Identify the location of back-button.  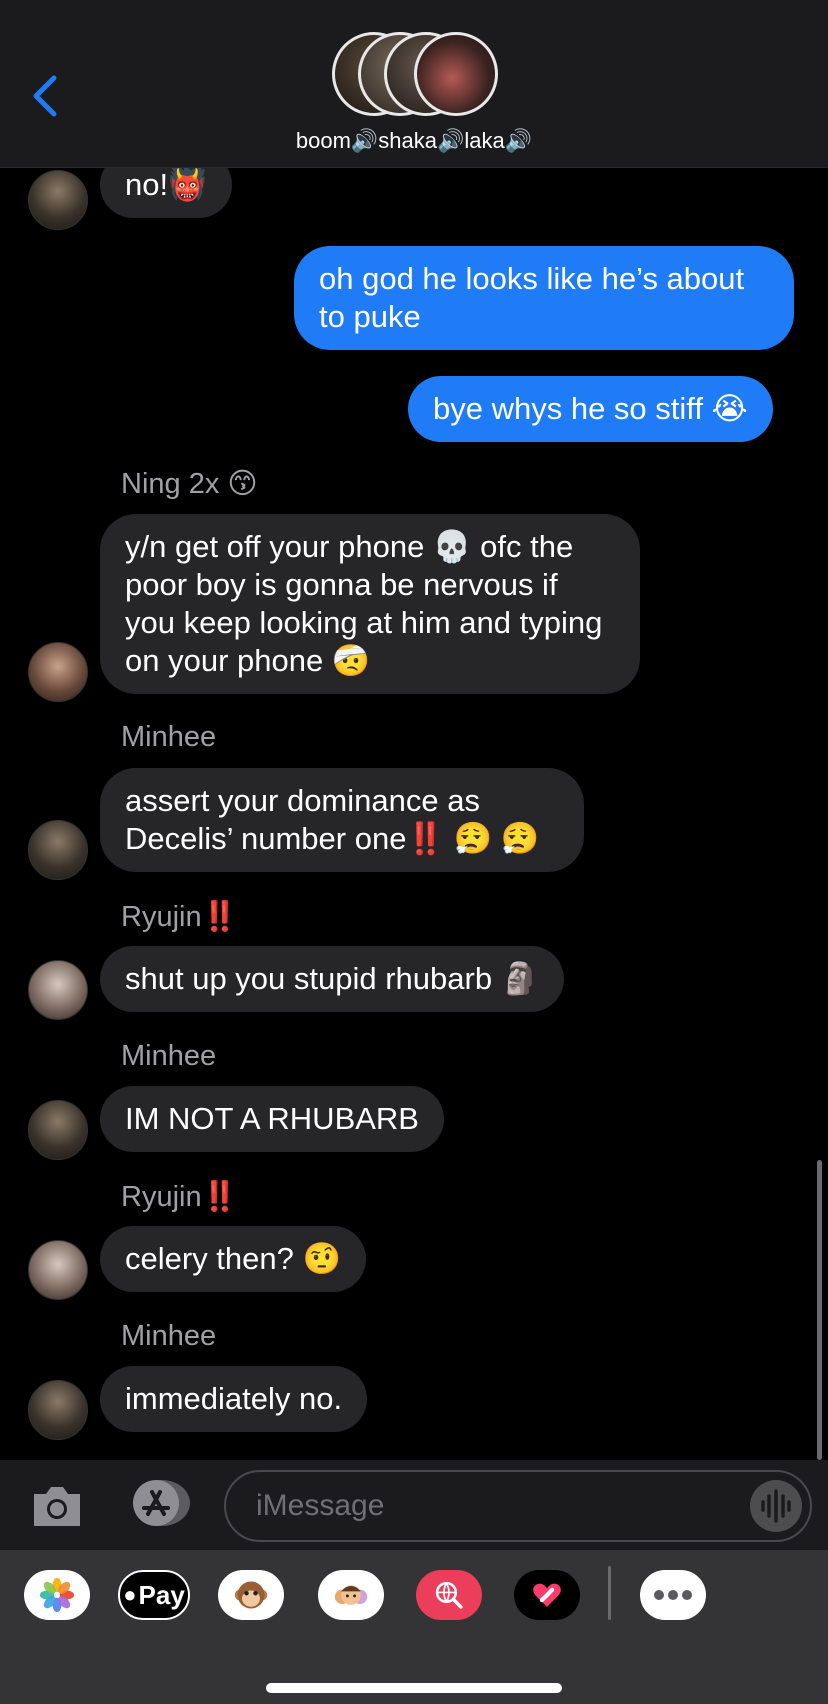
(50, 99).